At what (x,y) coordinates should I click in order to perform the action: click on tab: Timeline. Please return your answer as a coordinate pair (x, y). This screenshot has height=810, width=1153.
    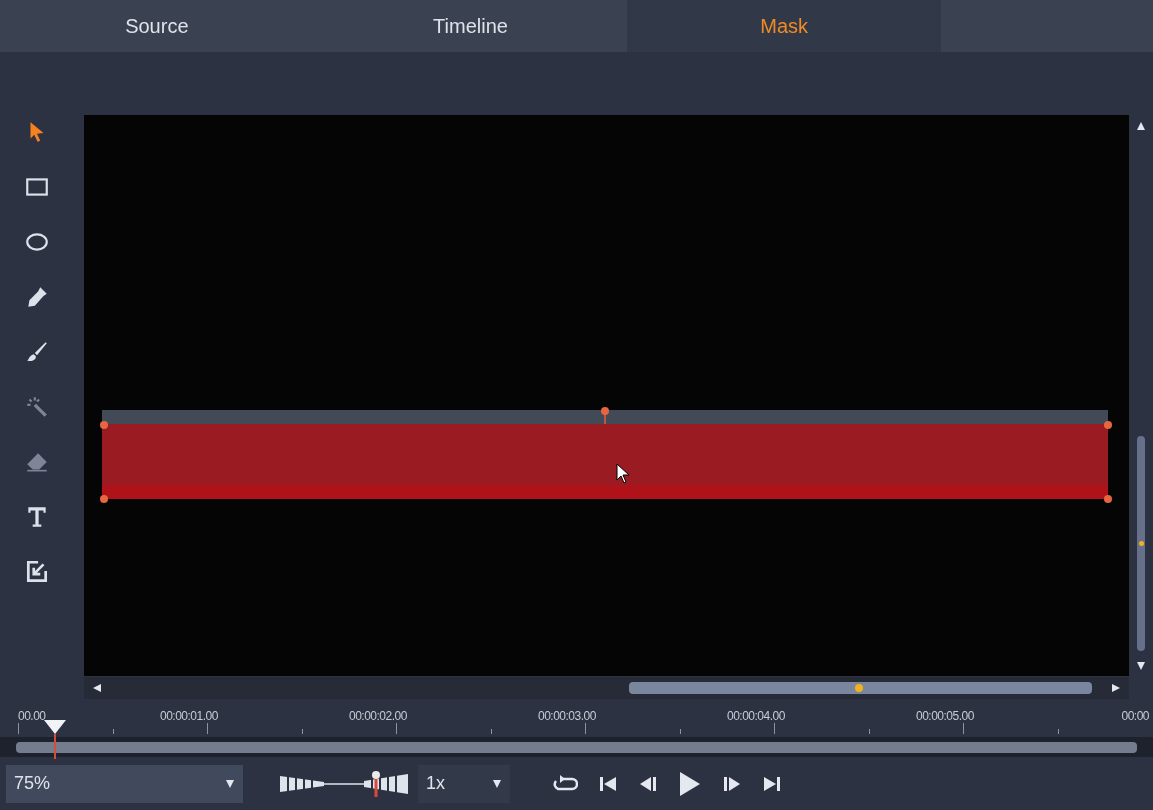
    Looking at the image, I should click on (470, 26).